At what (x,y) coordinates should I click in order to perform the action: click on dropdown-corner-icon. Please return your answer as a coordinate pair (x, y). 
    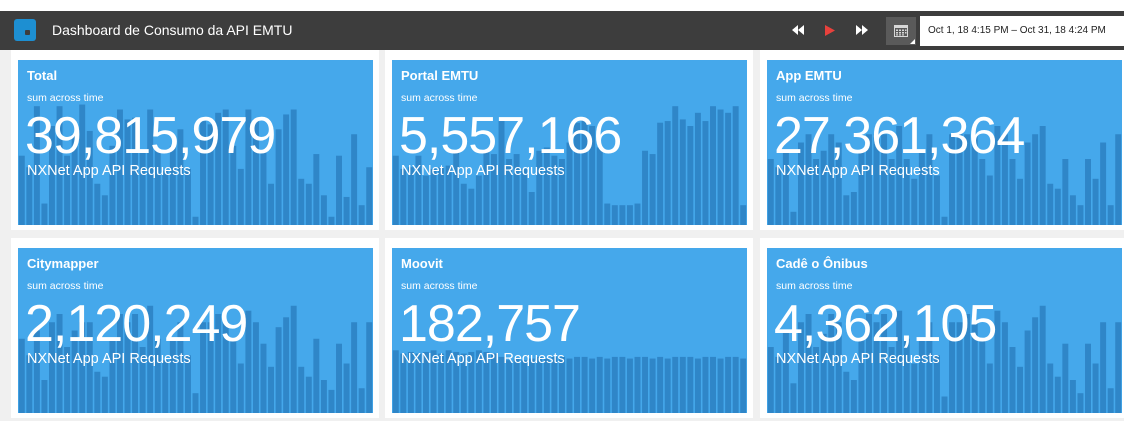
    Looking at the image, I should click on (912, 41).